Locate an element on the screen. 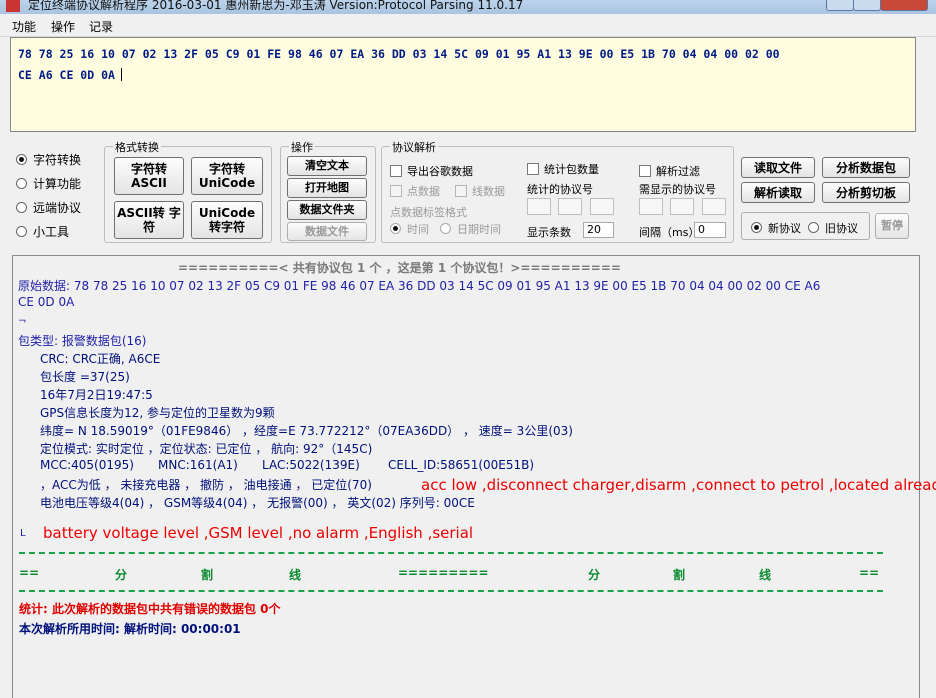 This screenshot has width=936, height=698. radio-date-time: 日期时间 is located at coordinates (470, 229).